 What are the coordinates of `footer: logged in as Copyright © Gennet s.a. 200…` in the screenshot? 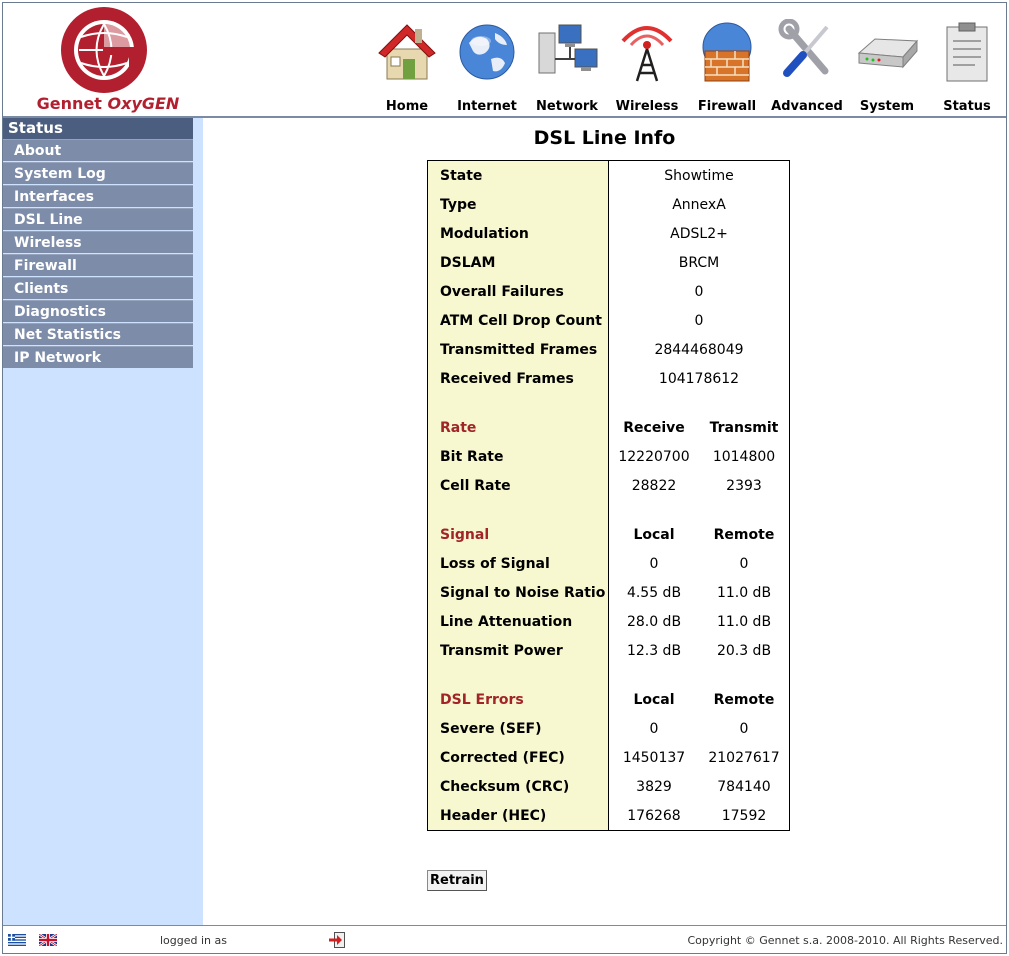 It's located at (504, 939).